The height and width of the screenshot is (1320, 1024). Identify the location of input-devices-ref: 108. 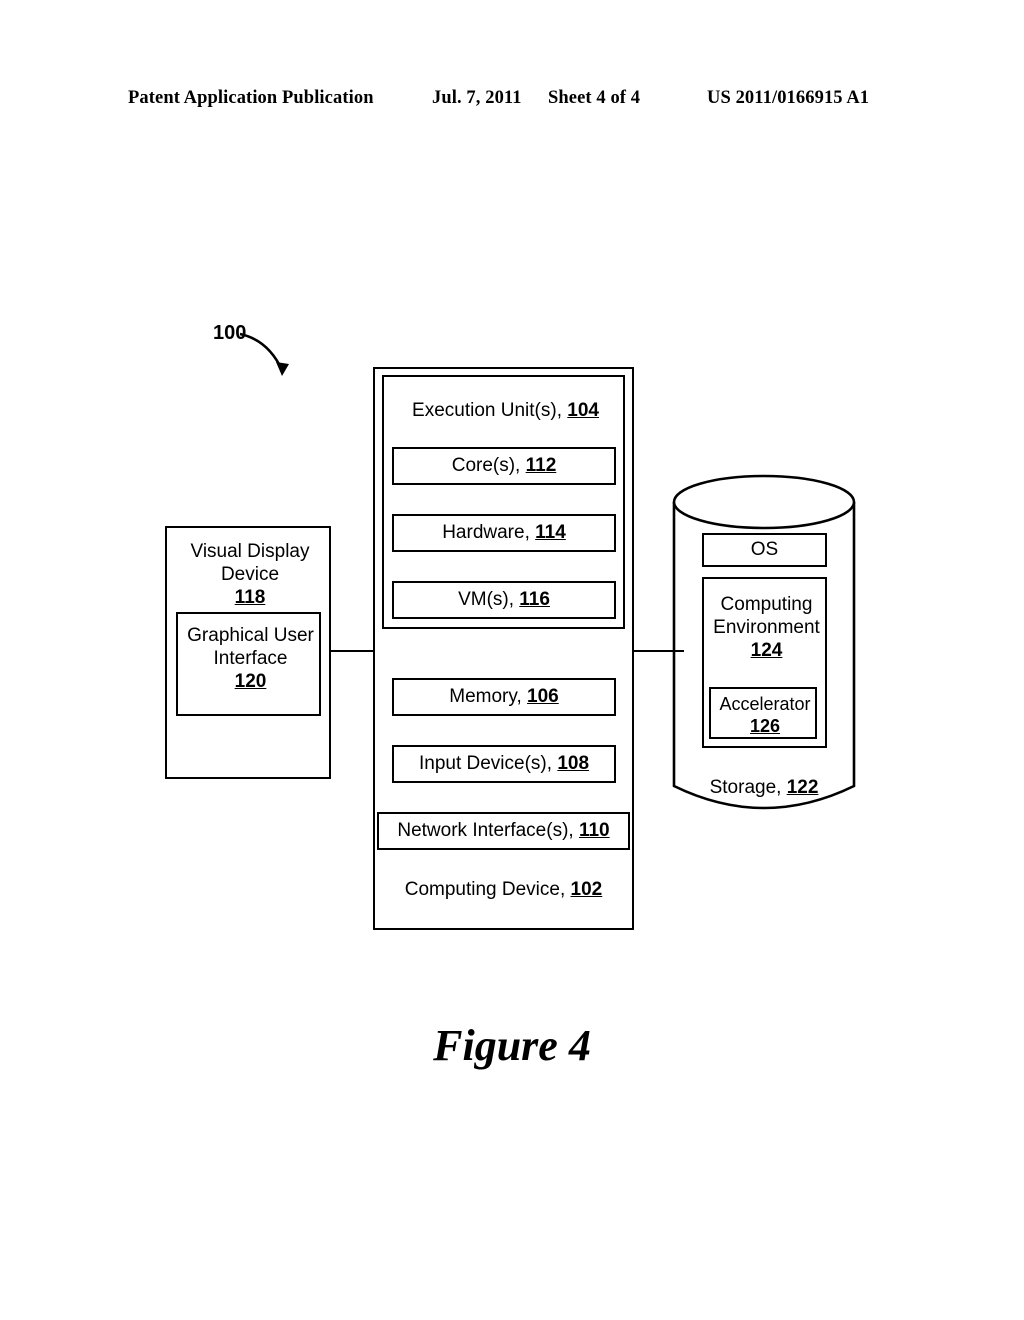
(573, 764).